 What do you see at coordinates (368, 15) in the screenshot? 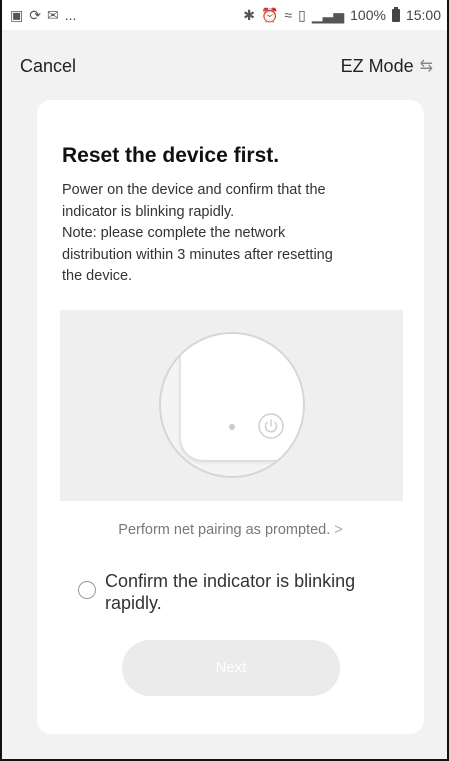
I see `battery-percent: 100%` at bounding box center [368, 15].